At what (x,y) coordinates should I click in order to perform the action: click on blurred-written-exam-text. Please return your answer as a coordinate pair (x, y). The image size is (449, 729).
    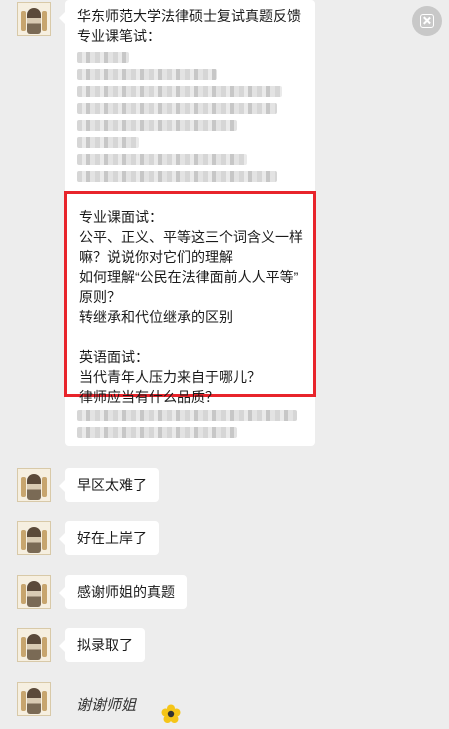
    Looking at the image, I should click on (190, 117).